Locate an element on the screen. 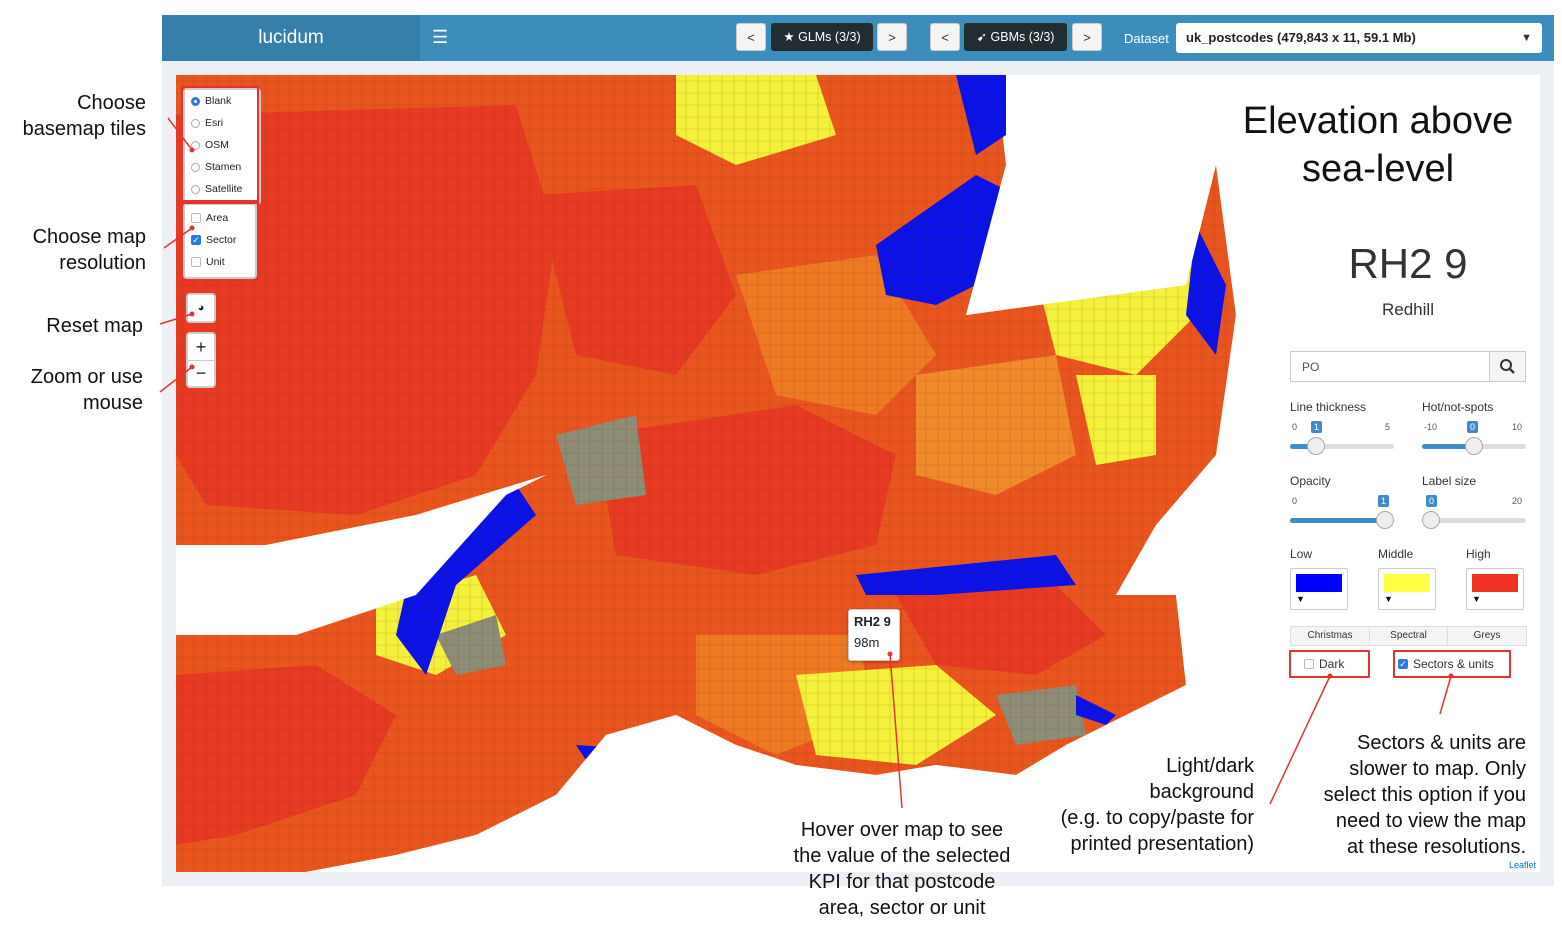 The height and width of the screenshot is (928, 1562). arrow-resolution is located at coordinates (178, 238).